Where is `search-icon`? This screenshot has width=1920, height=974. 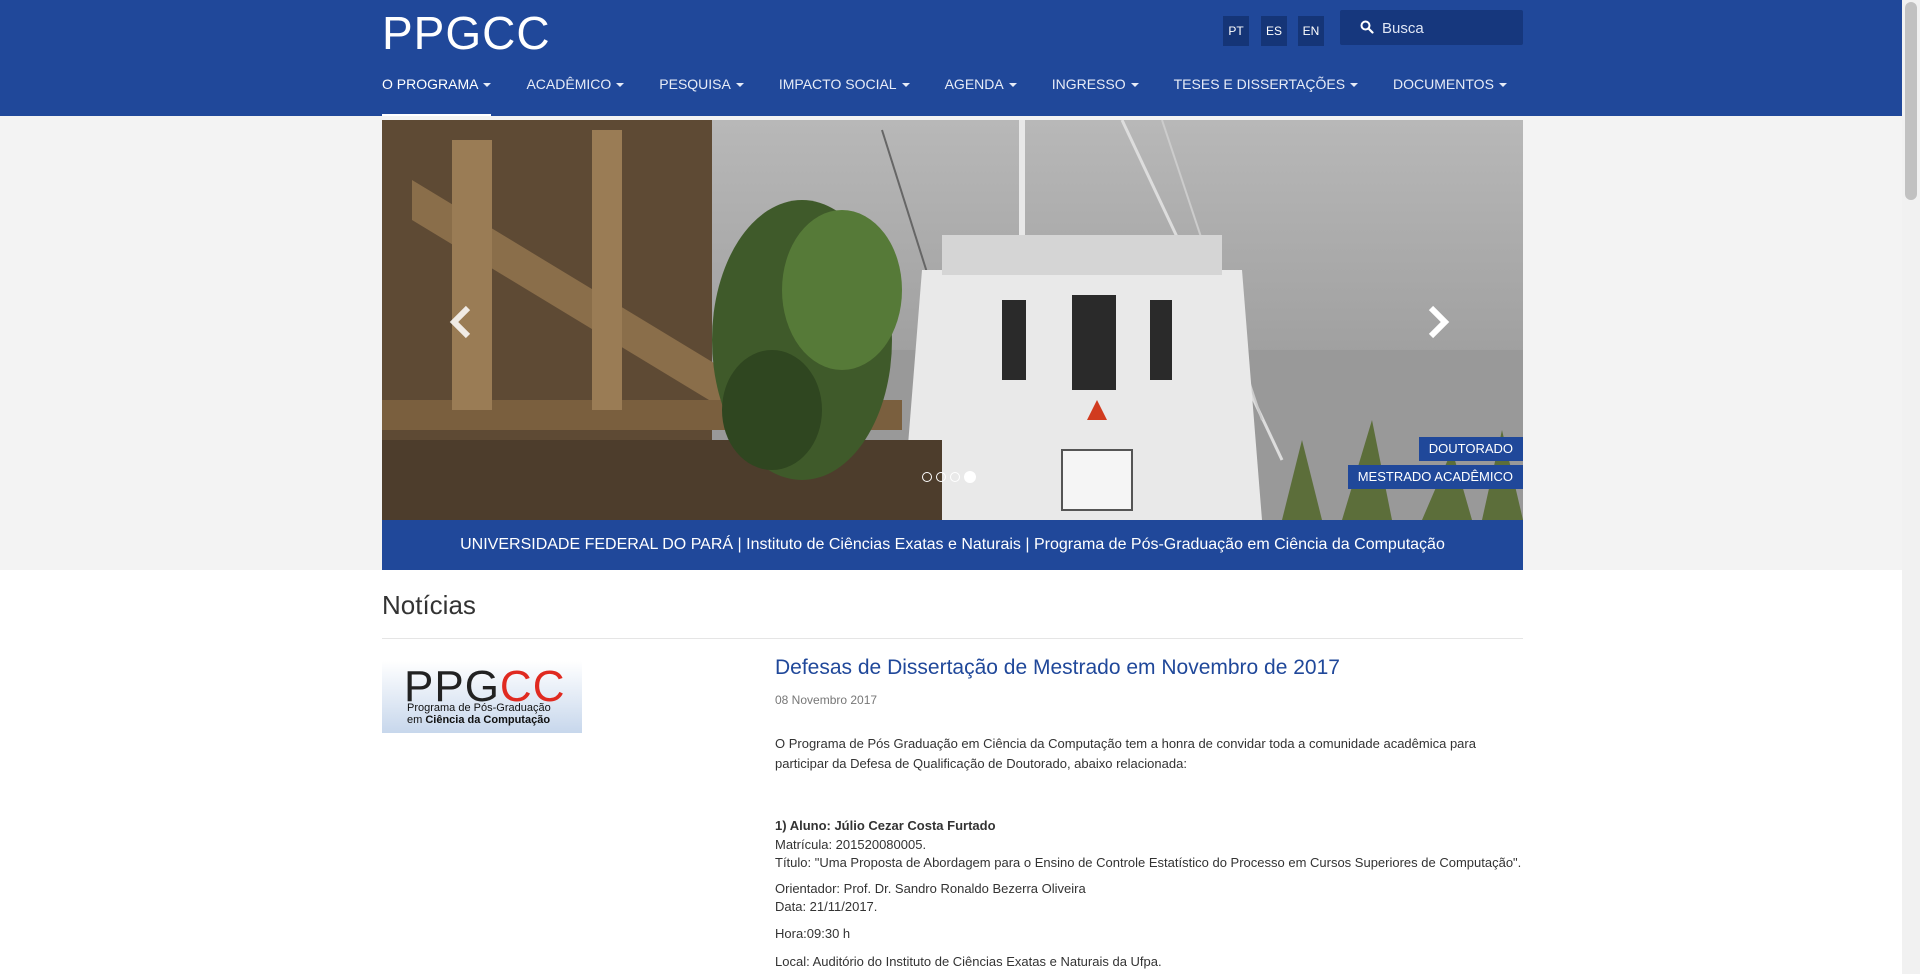
search-icon is located at coordinates (1367, 27).